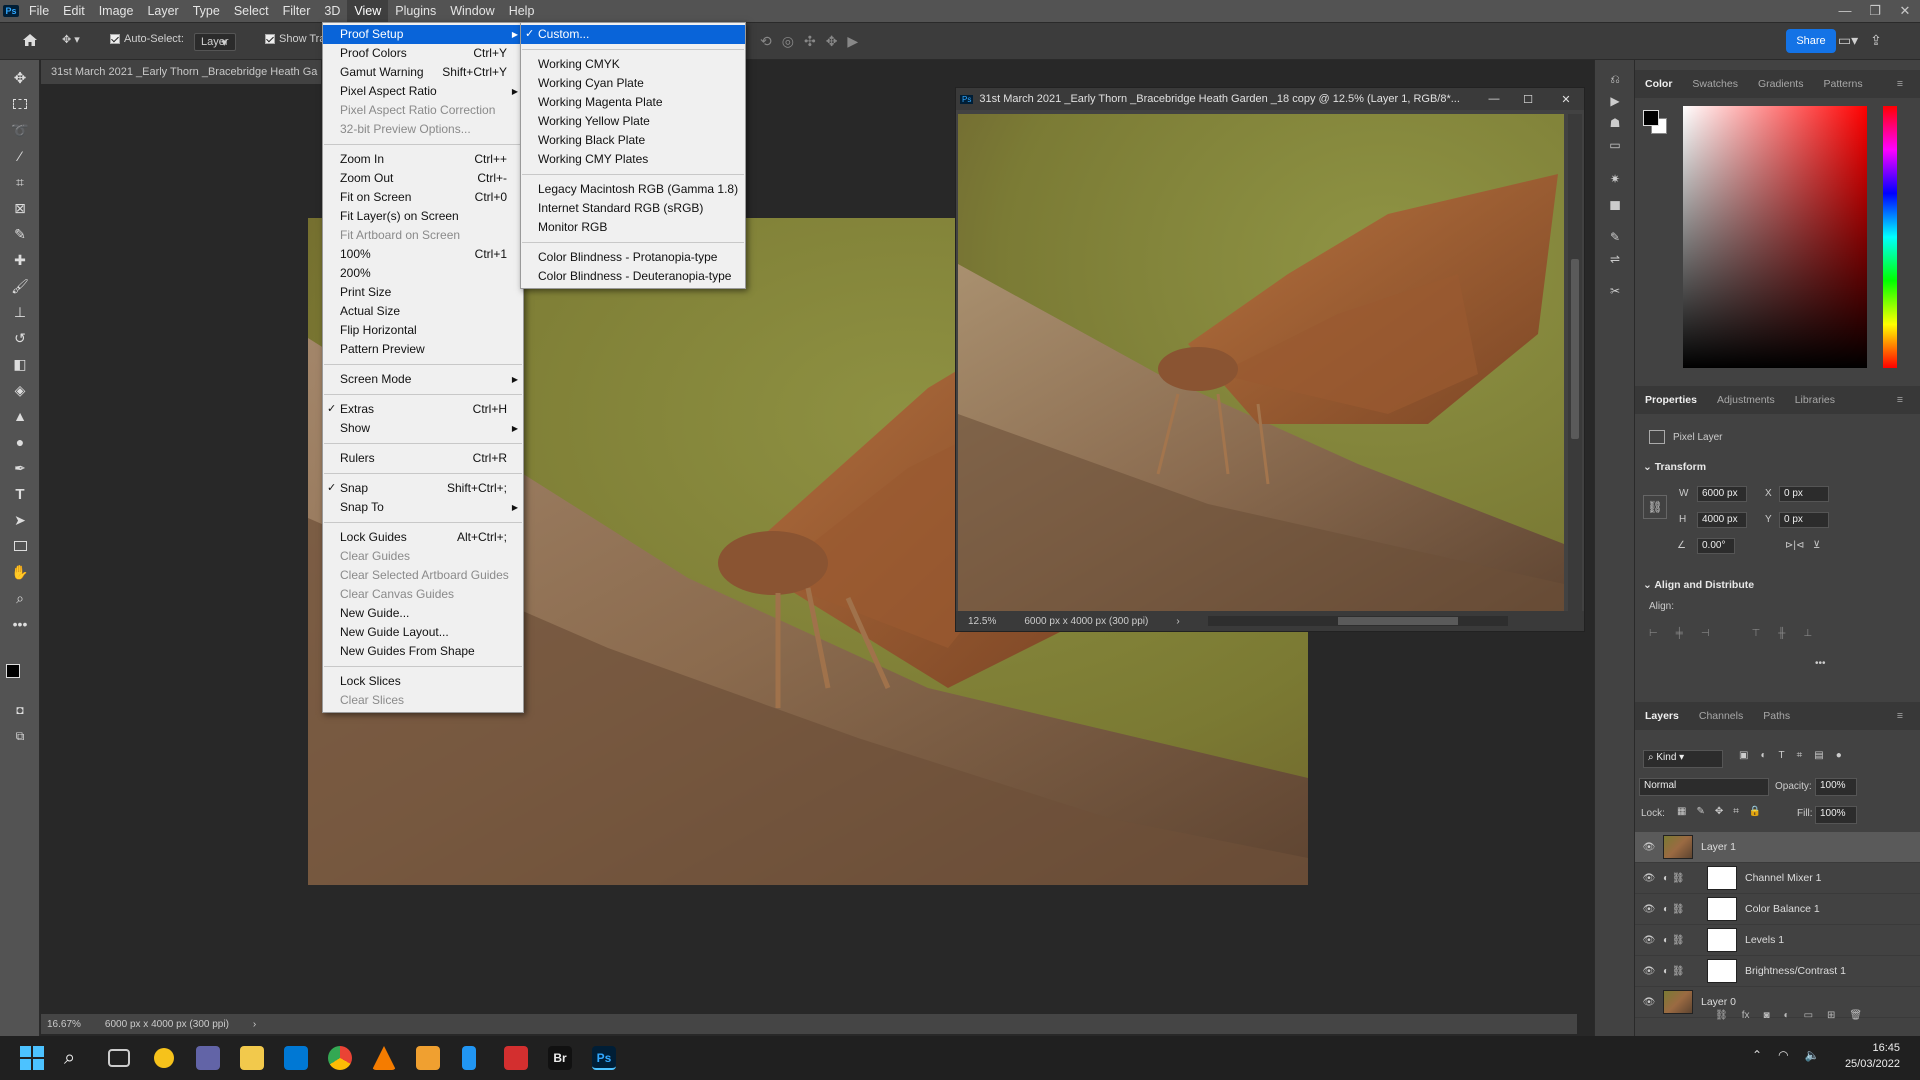  I want to click on screen-mode-icon: ⧉, so click(20, 736).